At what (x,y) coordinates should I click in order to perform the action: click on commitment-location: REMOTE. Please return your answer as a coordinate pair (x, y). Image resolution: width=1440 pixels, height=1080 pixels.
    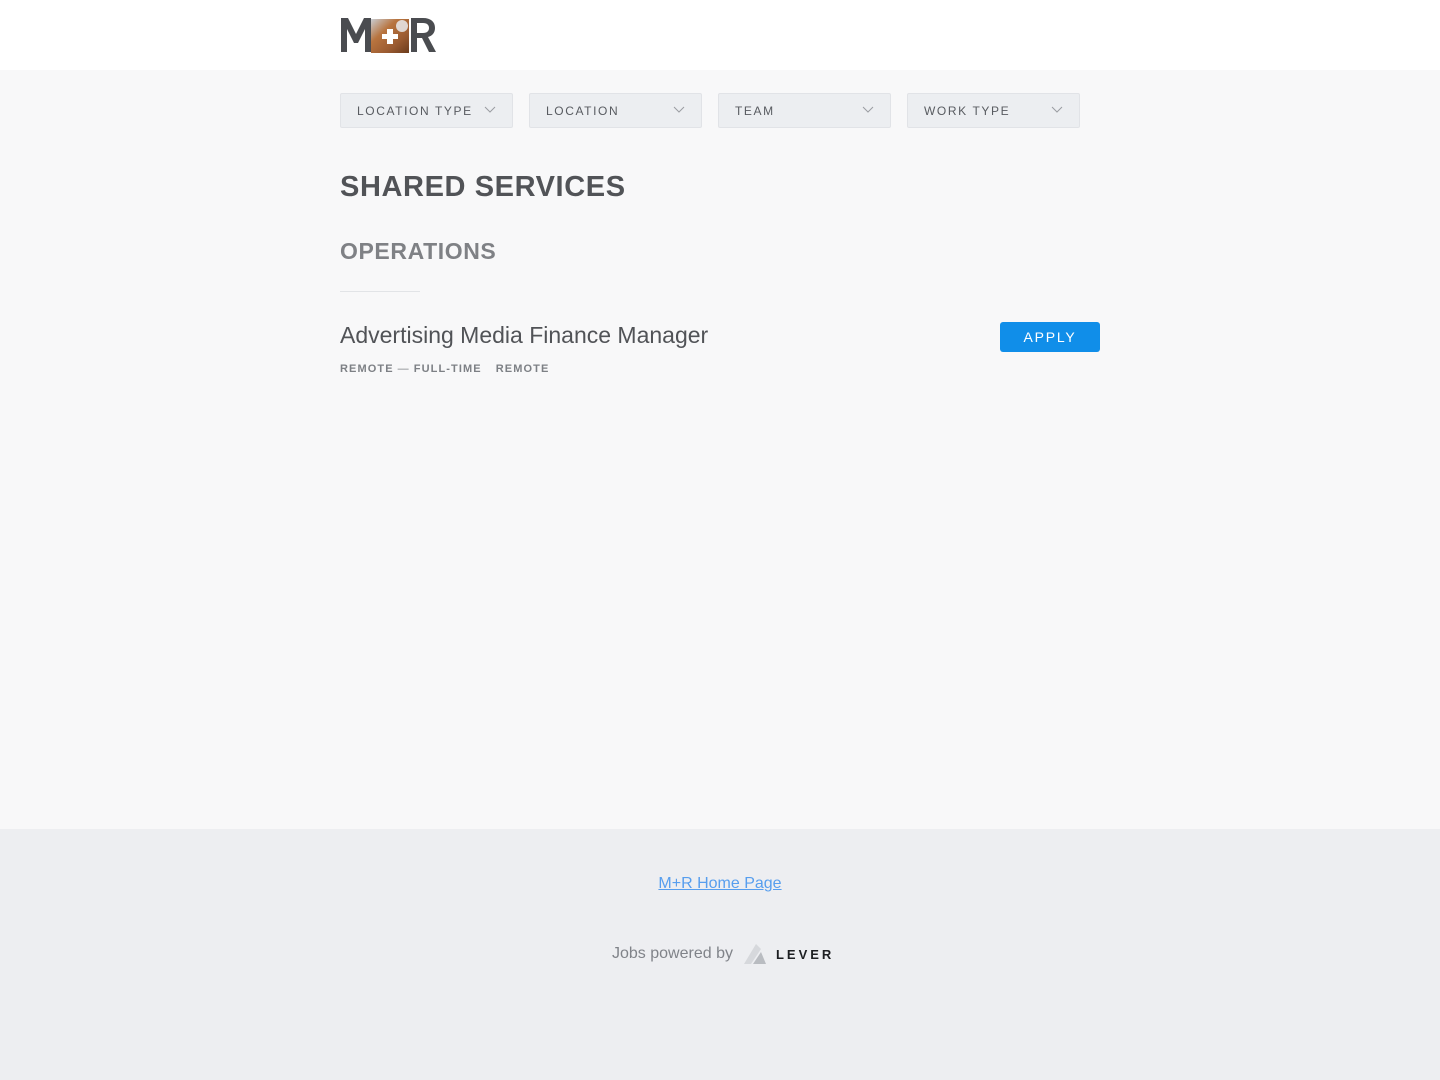
    Looking at the image, I should click on (367, 369).